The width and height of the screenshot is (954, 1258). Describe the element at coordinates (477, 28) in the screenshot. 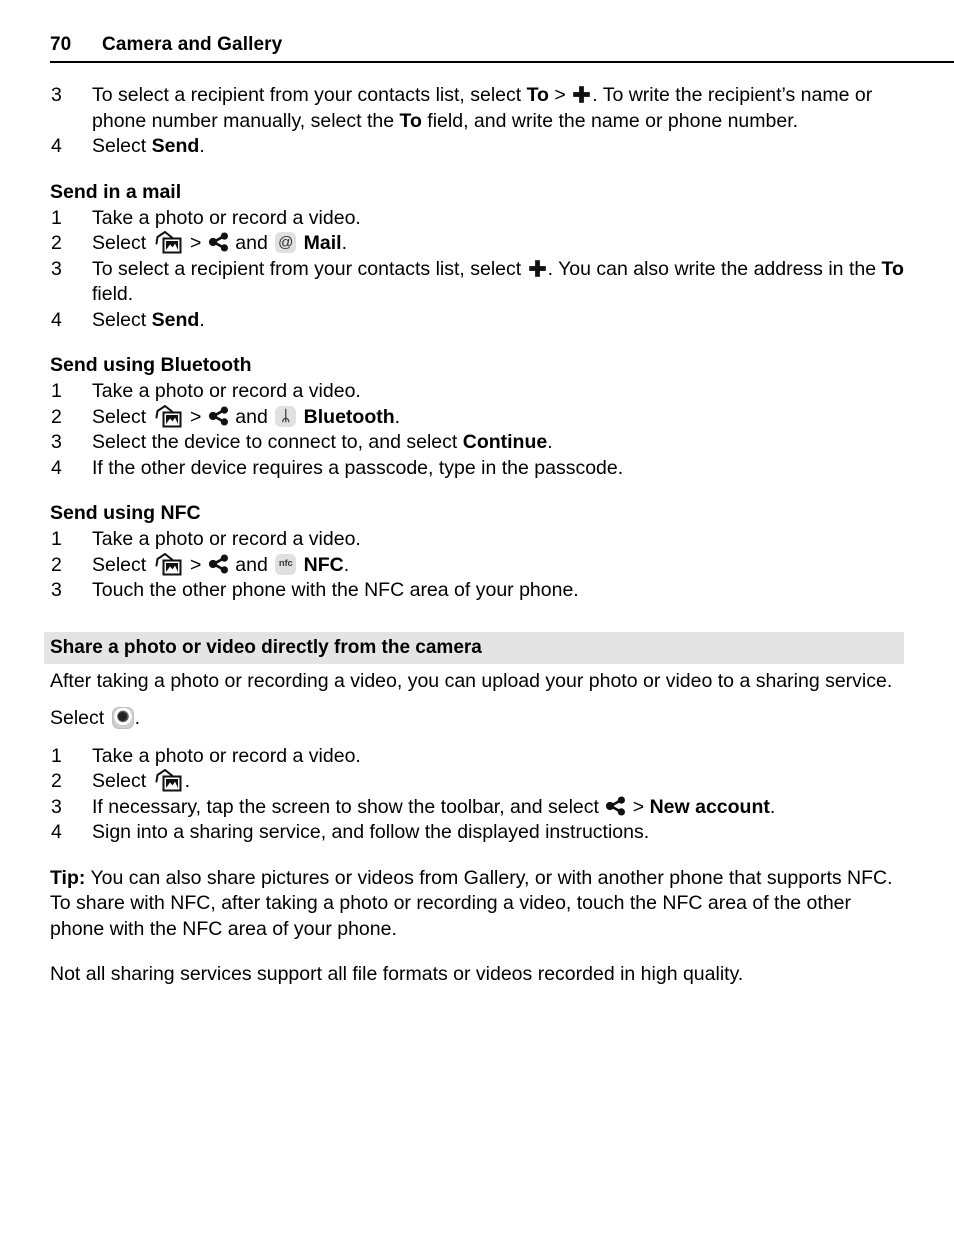

I see `page-header: 70 Camera and Gallery` at that location.